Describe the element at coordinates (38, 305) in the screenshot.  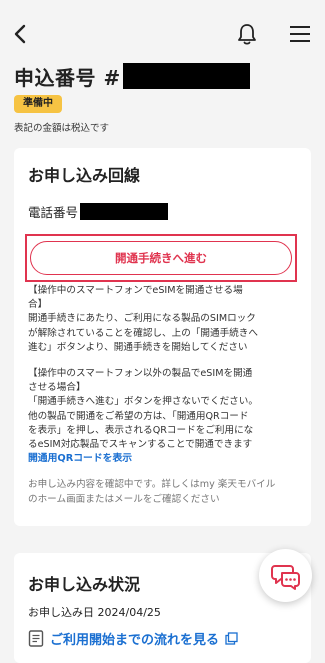
I see `info-line: 合】` at that location.